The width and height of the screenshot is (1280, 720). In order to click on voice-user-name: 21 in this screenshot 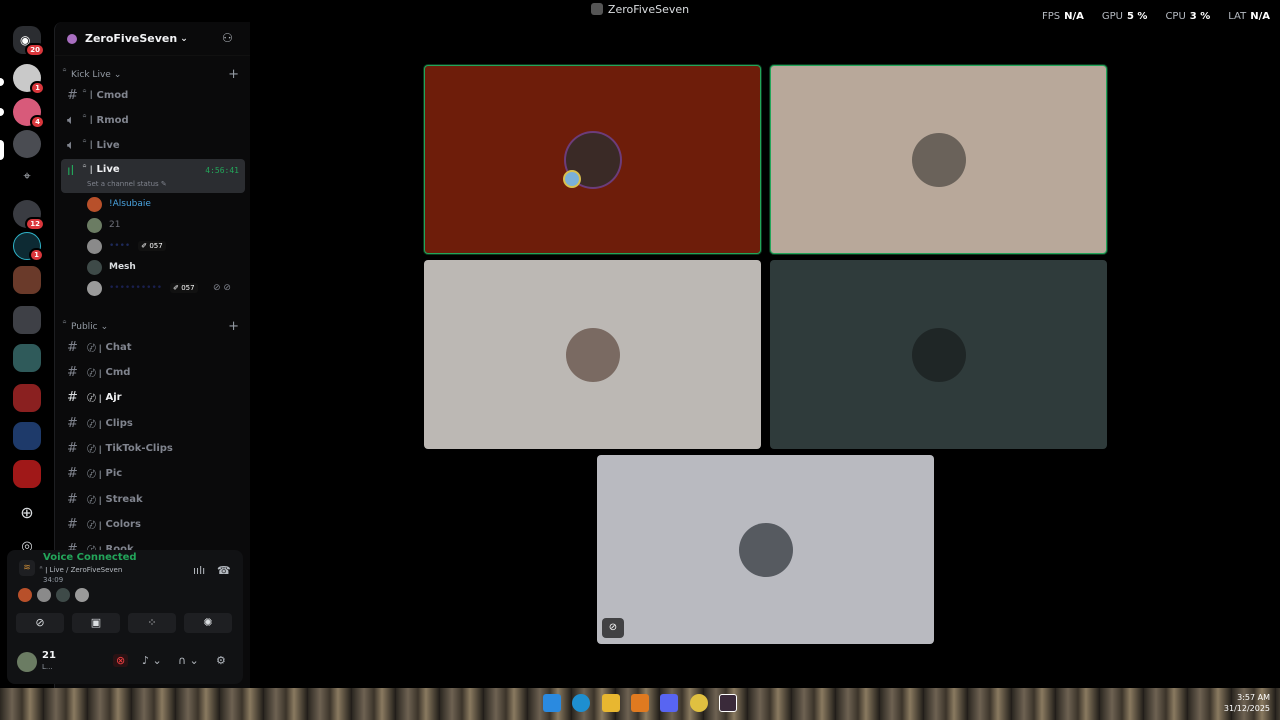, I will do `click(115, 225)`.